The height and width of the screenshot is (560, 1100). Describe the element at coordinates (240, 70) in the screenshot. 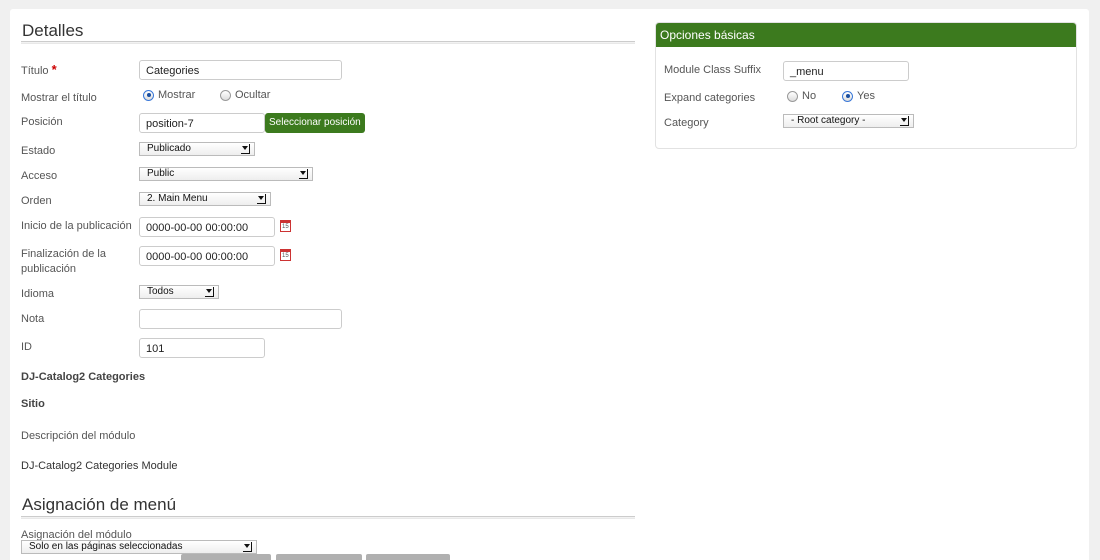

I see `titulo-input: Categories` at that location.